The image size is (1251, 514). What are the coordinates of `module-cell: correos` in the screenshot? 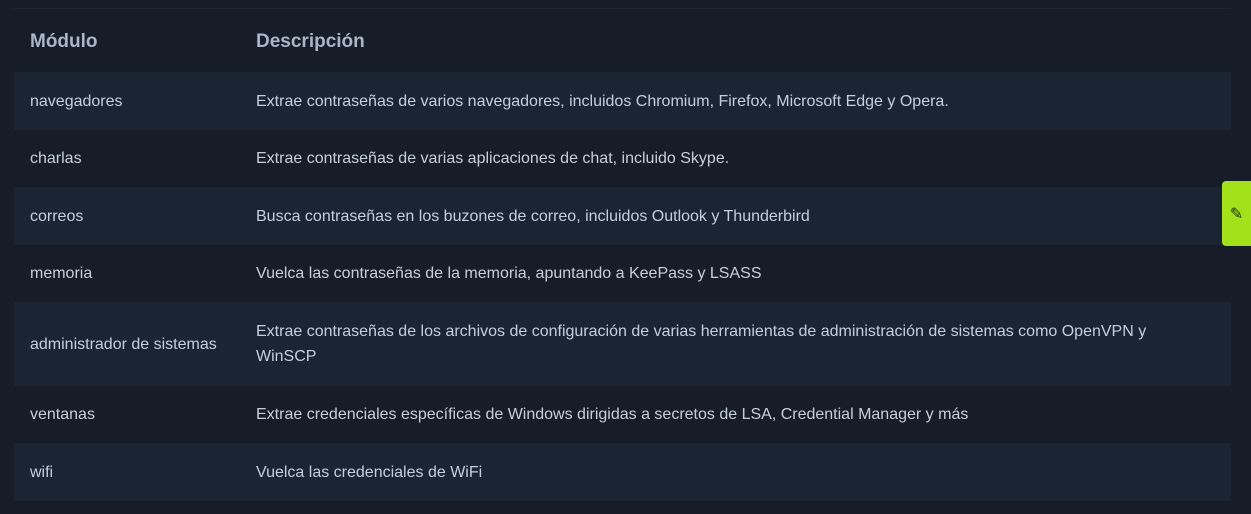 It's located at (57, 216).